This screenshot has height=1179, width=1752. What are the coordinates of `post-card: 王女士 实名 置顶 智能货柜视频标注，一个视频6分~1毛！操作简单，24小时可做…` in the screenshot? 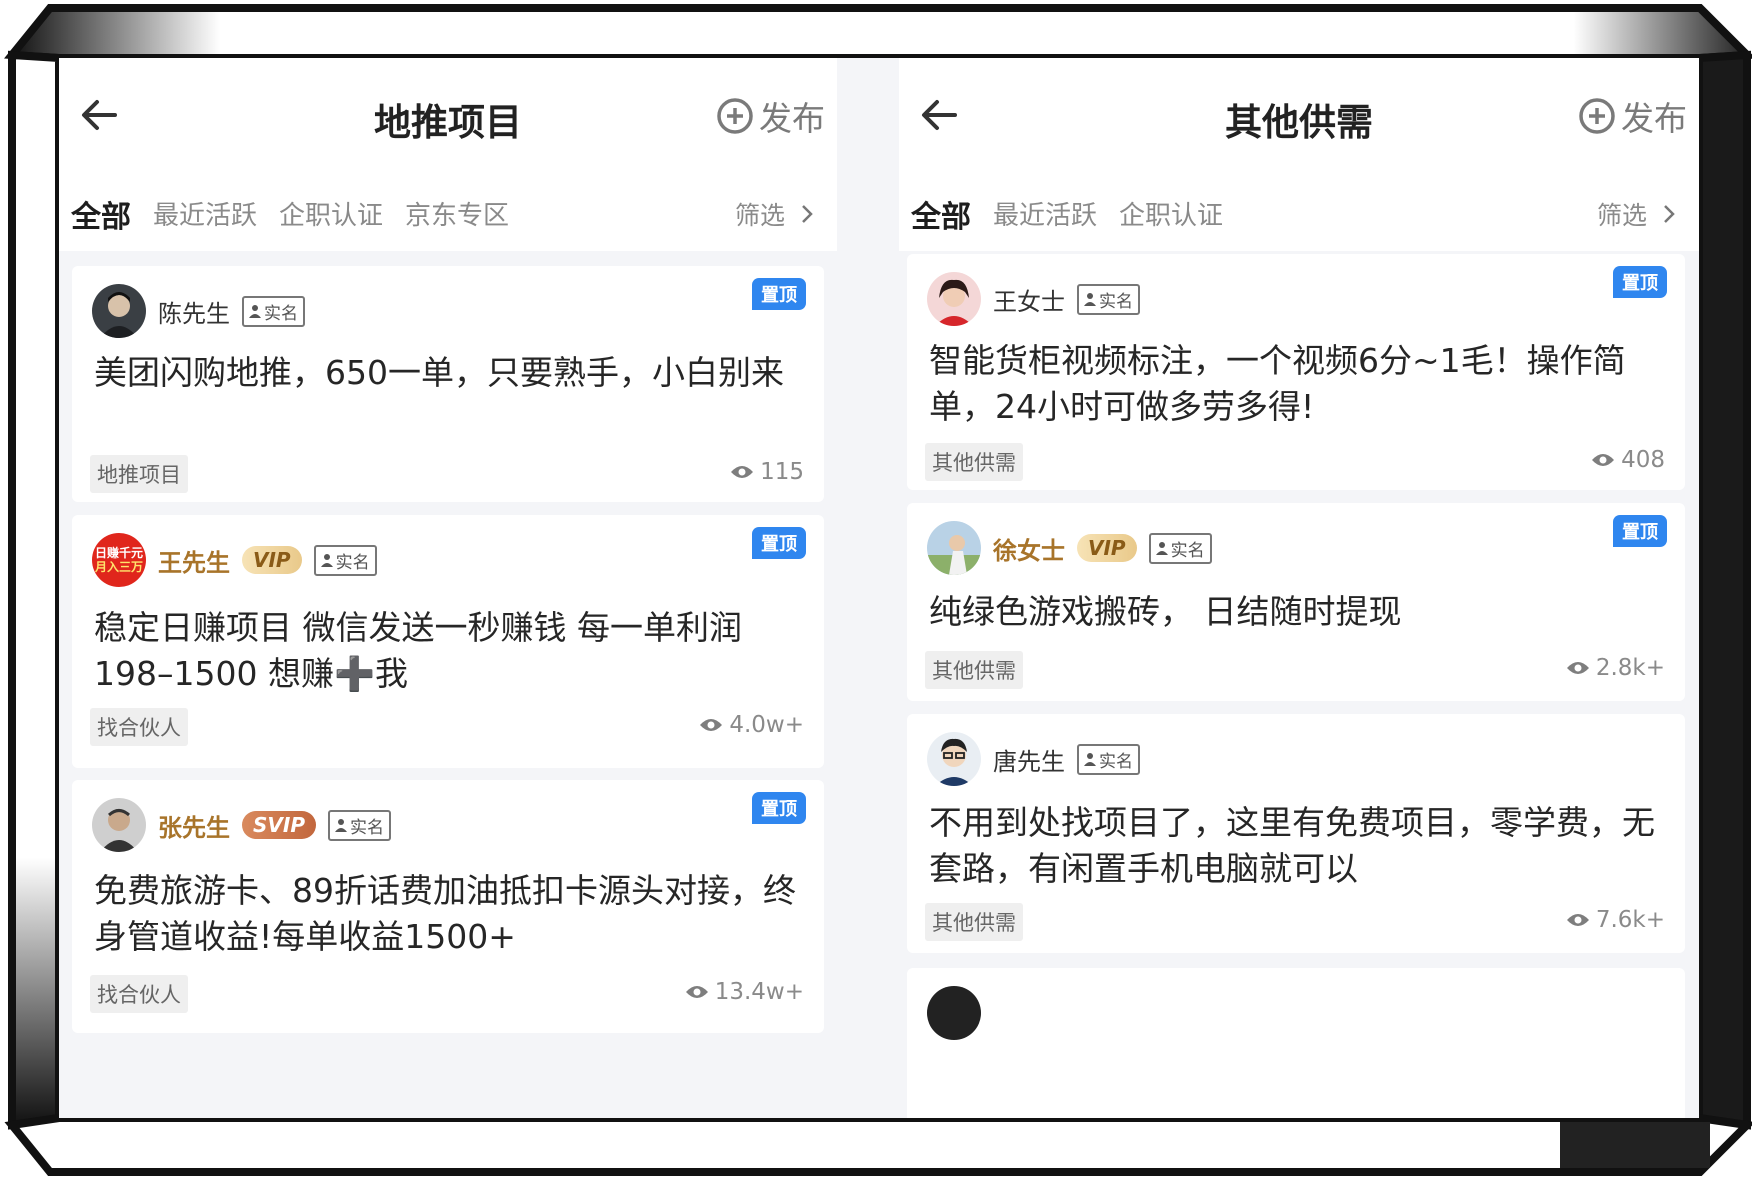 It's located at (1296, 372).